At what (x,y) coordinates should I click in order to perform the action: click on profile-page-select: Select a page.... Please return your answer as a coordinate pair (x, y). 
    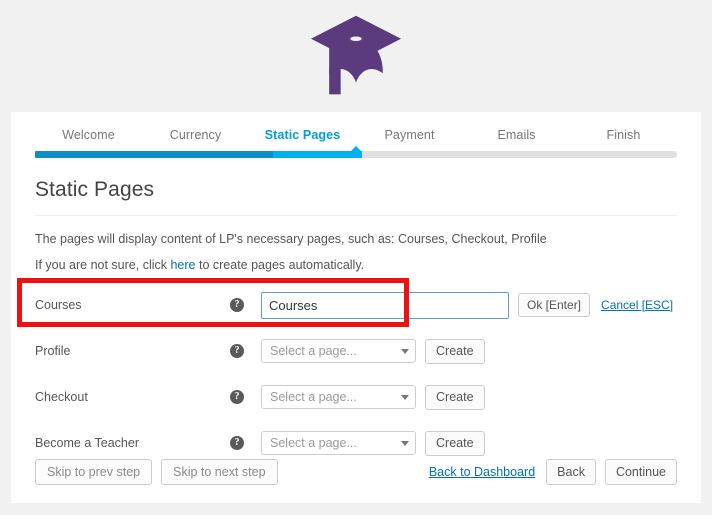
    Looking at the image, I should click on (338, 351).